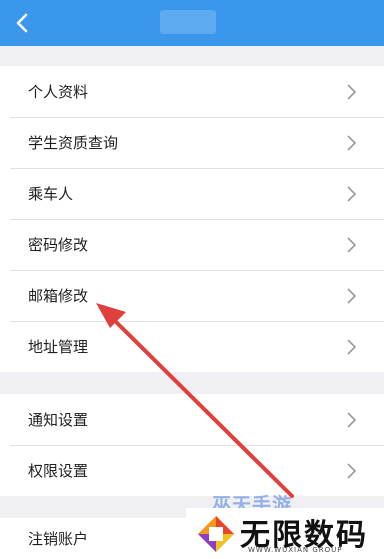 The height and width of the screenshot is (559, 384). Describe the element at coordinates (285, 533) in the screenshot. I see `watermark-box: 无限数码 WWW.WUXIAN GROUP` at that location.